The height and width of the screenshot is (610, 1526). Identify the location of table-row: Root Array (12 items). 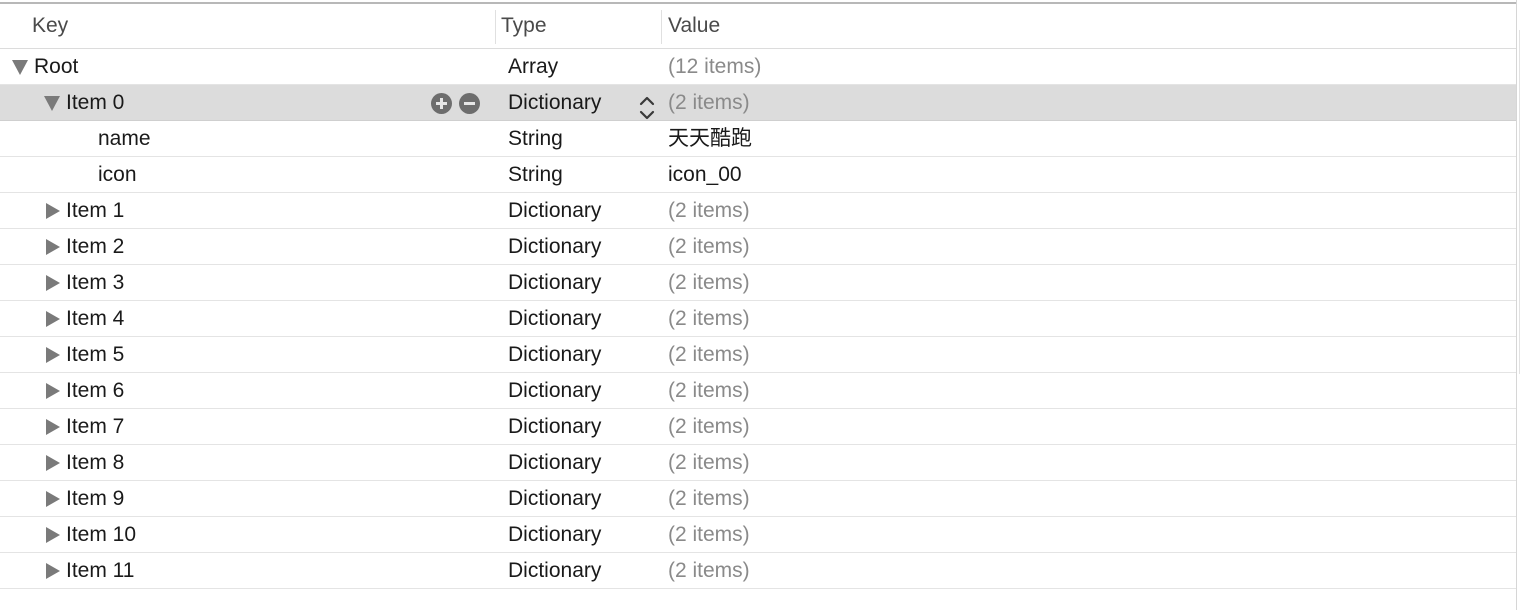
(758, 67).